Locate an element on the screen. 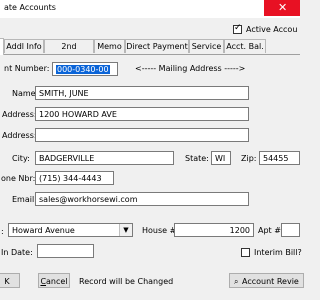  close-icon: ✕ is located at coordinates (283, 7).